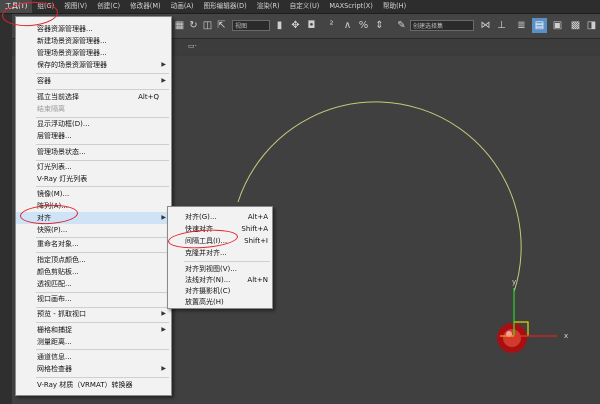 The image size is (600, 404). Describe the element at coordinates (145, 6) in the screenshot. I see `menu-modifiers: 修改器(M)` at that location.